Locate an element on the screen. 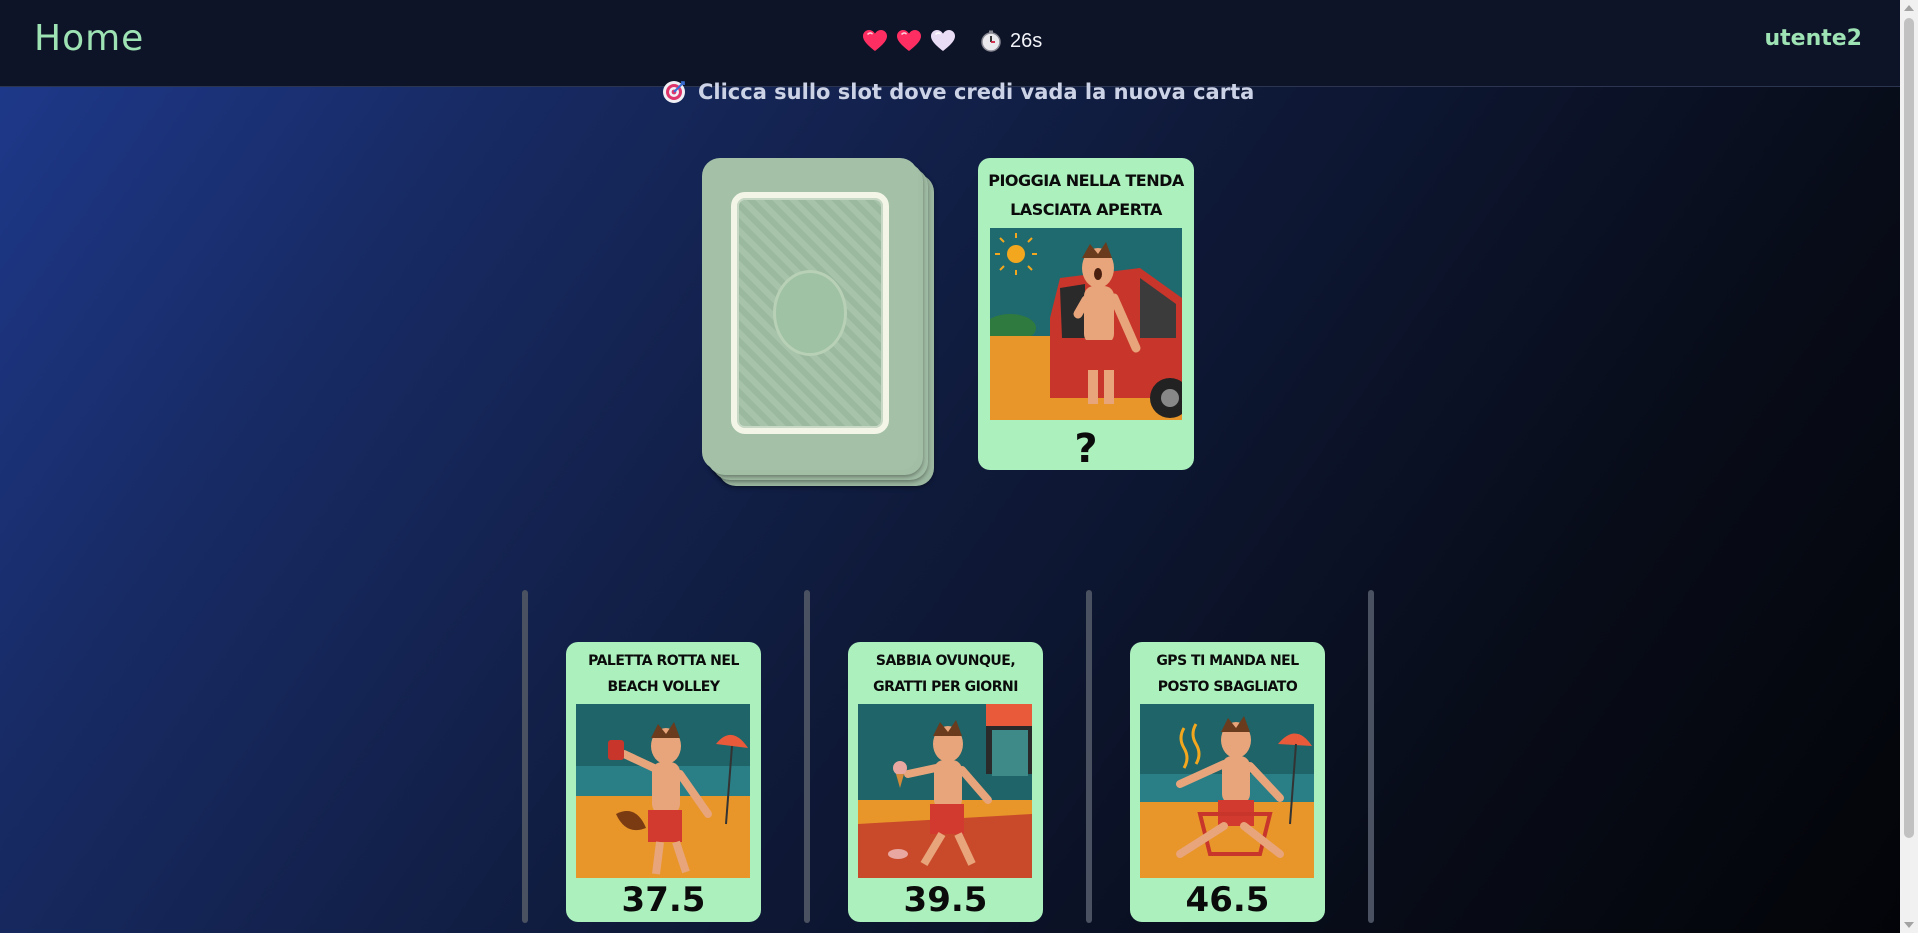 This screenshot has height=933, width=1918. timeline-card: GPS TI MANDA NEL POSTO SBAGLIATO 46.5 is located at coordinates (1227, 782).